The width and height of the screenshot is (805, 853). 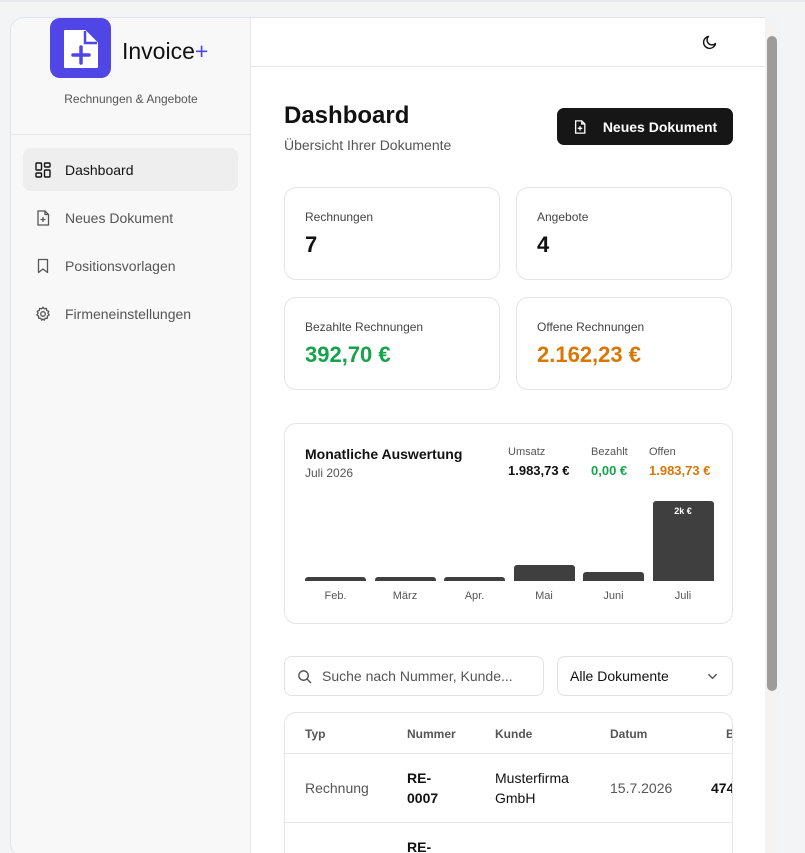 I want to click on column-header-type: Typ, so click(x=315, y=734).